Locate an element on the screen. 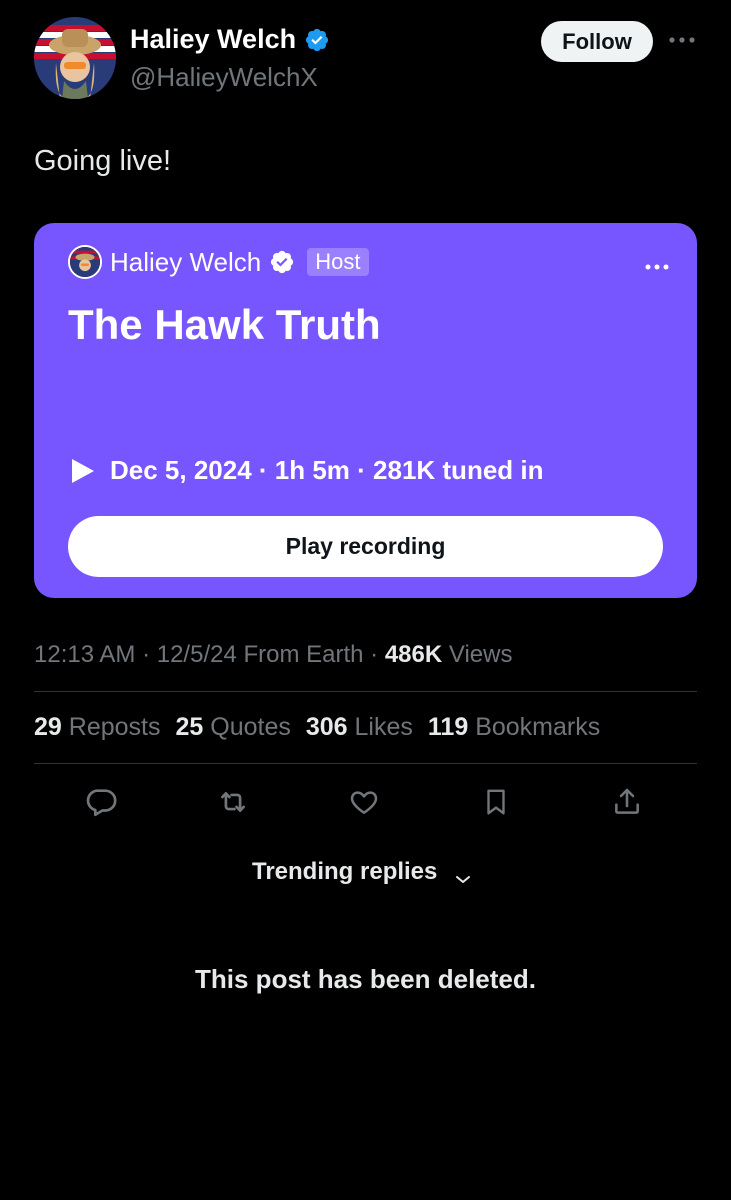 This screenshot has width=731, height=1200. stat-number: 29 is located at coordinates (48, 727).